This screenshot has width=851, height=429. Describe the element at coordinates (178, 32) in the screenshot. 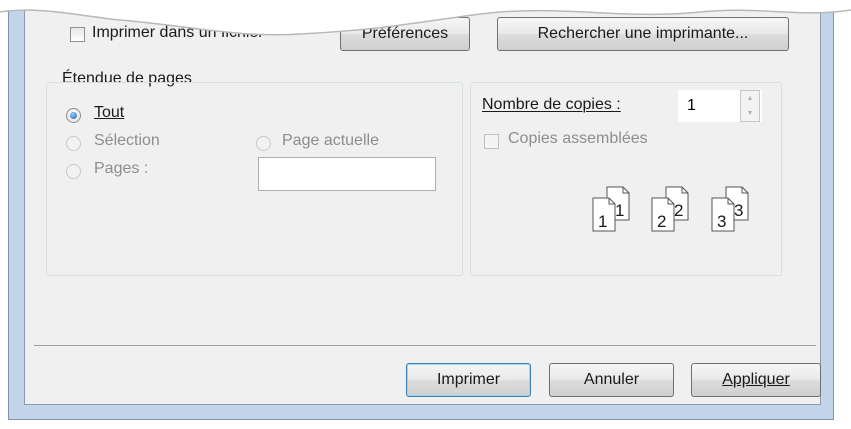

I see `print-to-file-label: Imprimer dans un fichier` at that location.